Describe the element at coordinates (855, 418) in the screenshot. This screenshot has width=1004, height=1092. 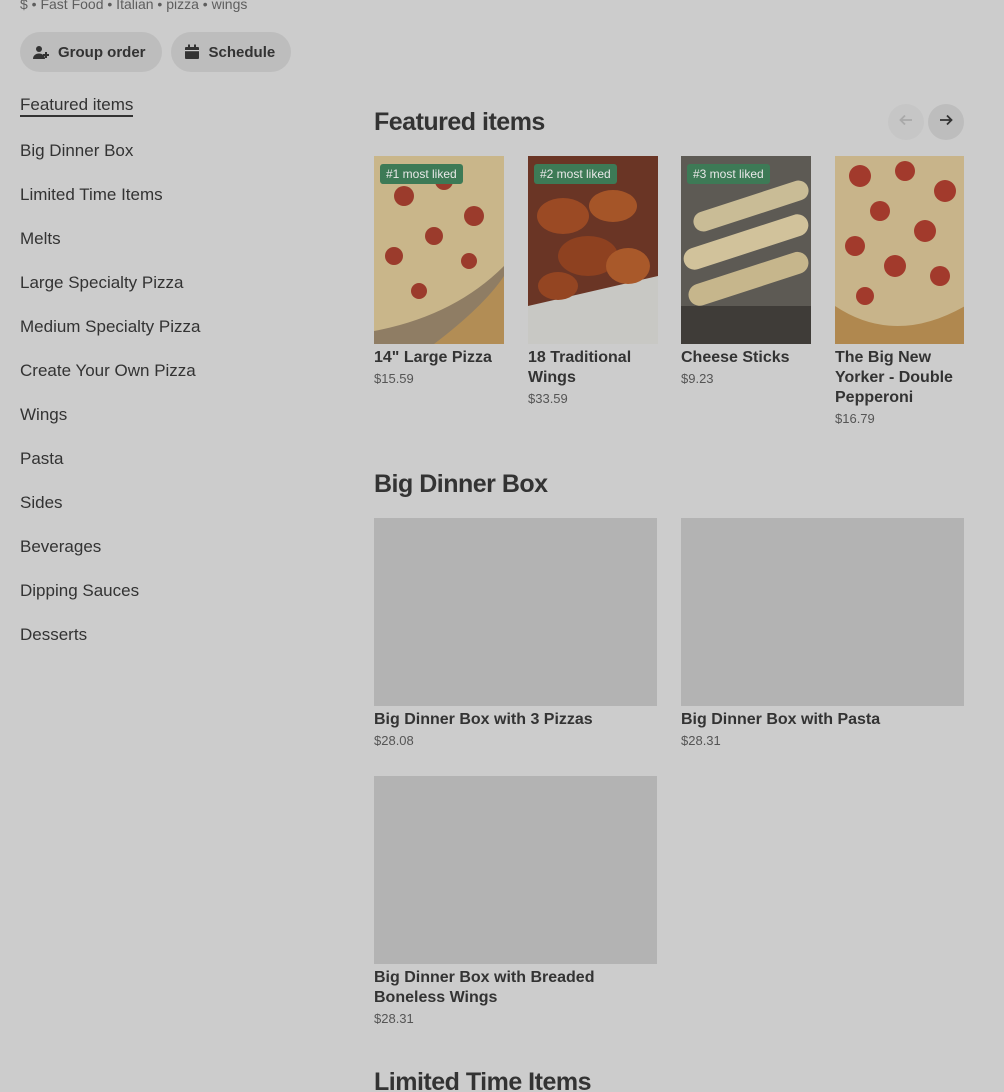
I see `item-price: $16.79` at that location.